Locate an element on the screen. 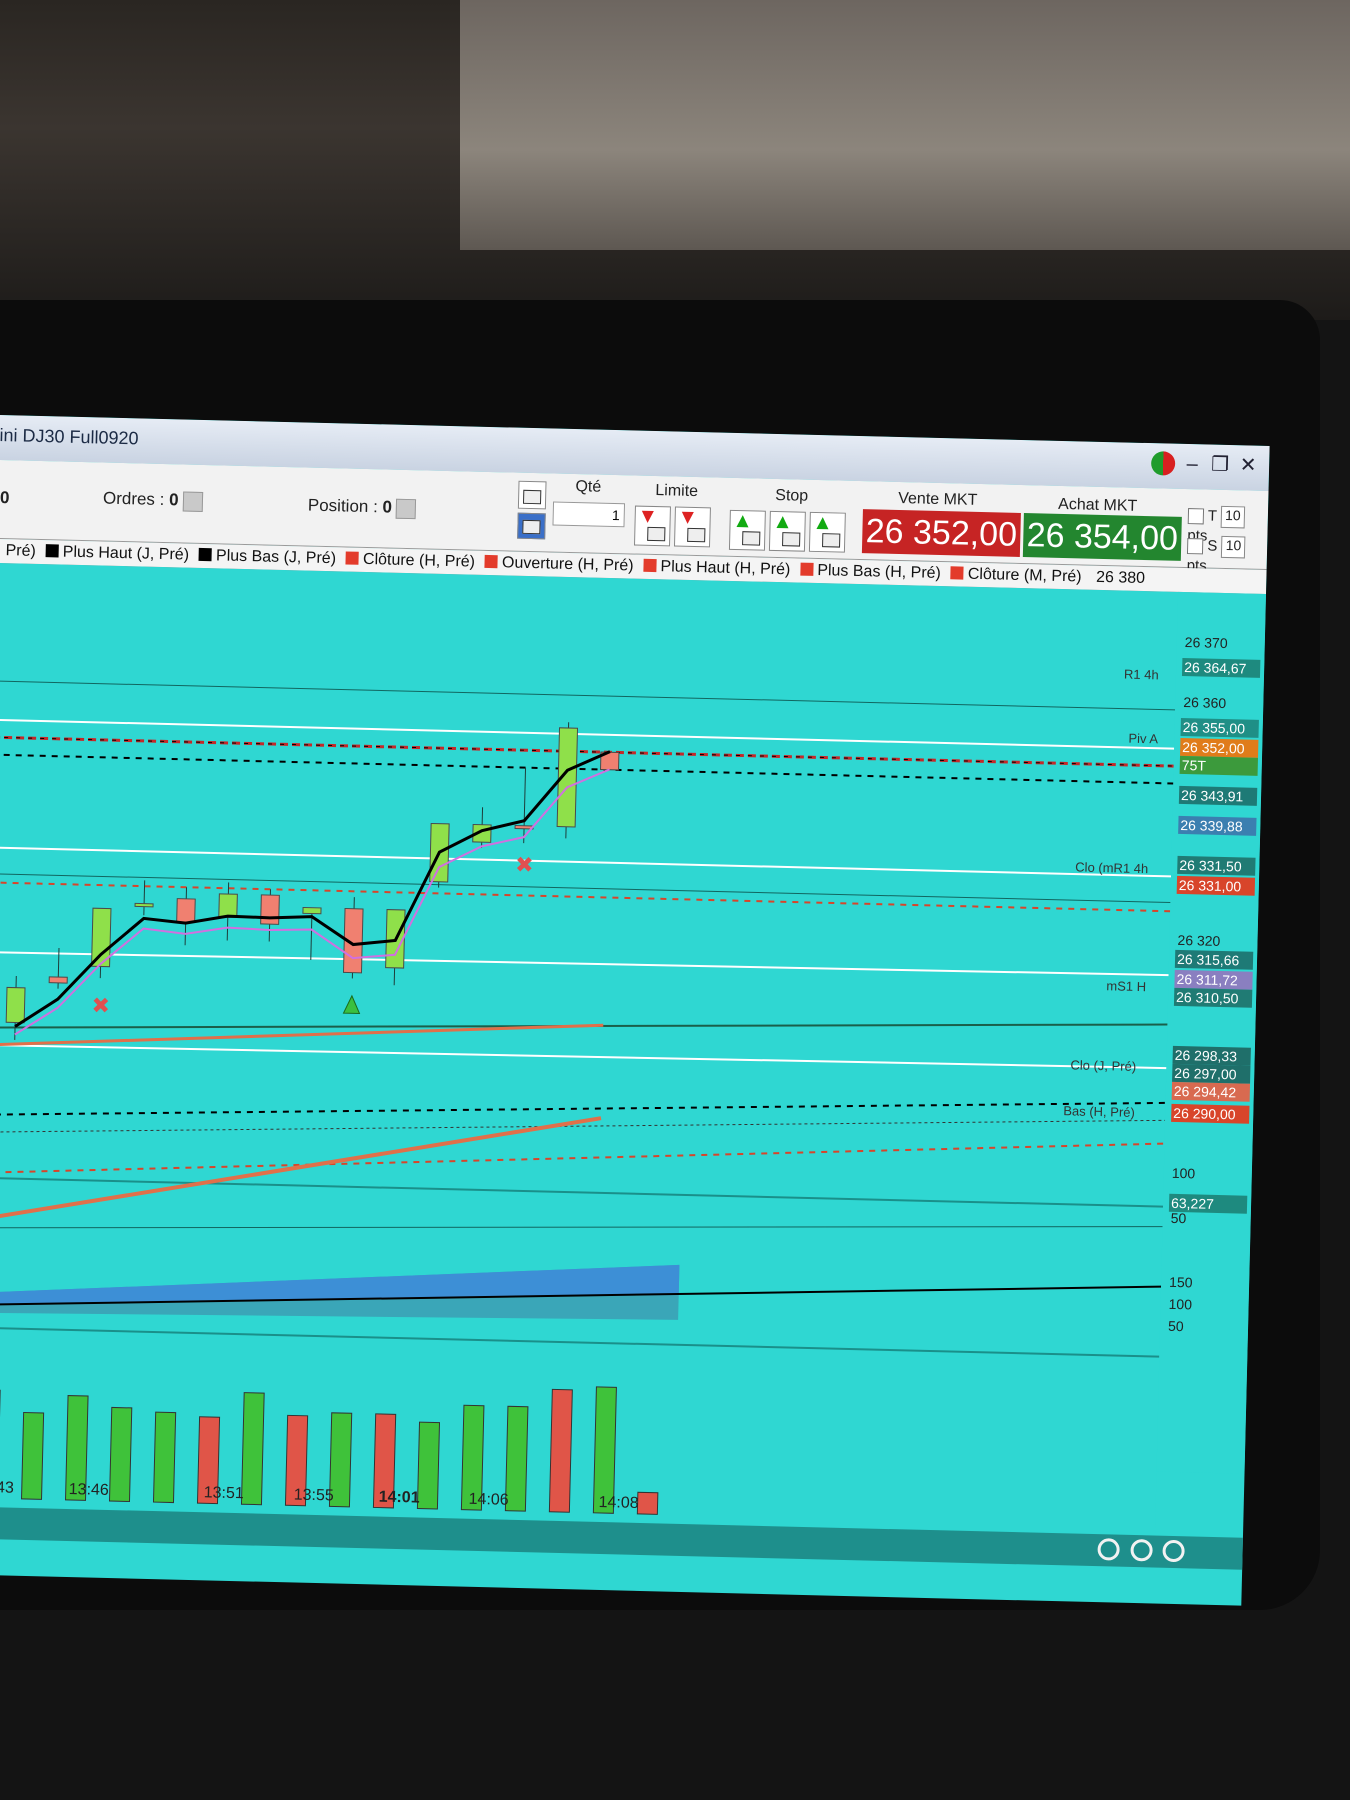  legend-label: , Pré) is located at coordinates (18, 550).